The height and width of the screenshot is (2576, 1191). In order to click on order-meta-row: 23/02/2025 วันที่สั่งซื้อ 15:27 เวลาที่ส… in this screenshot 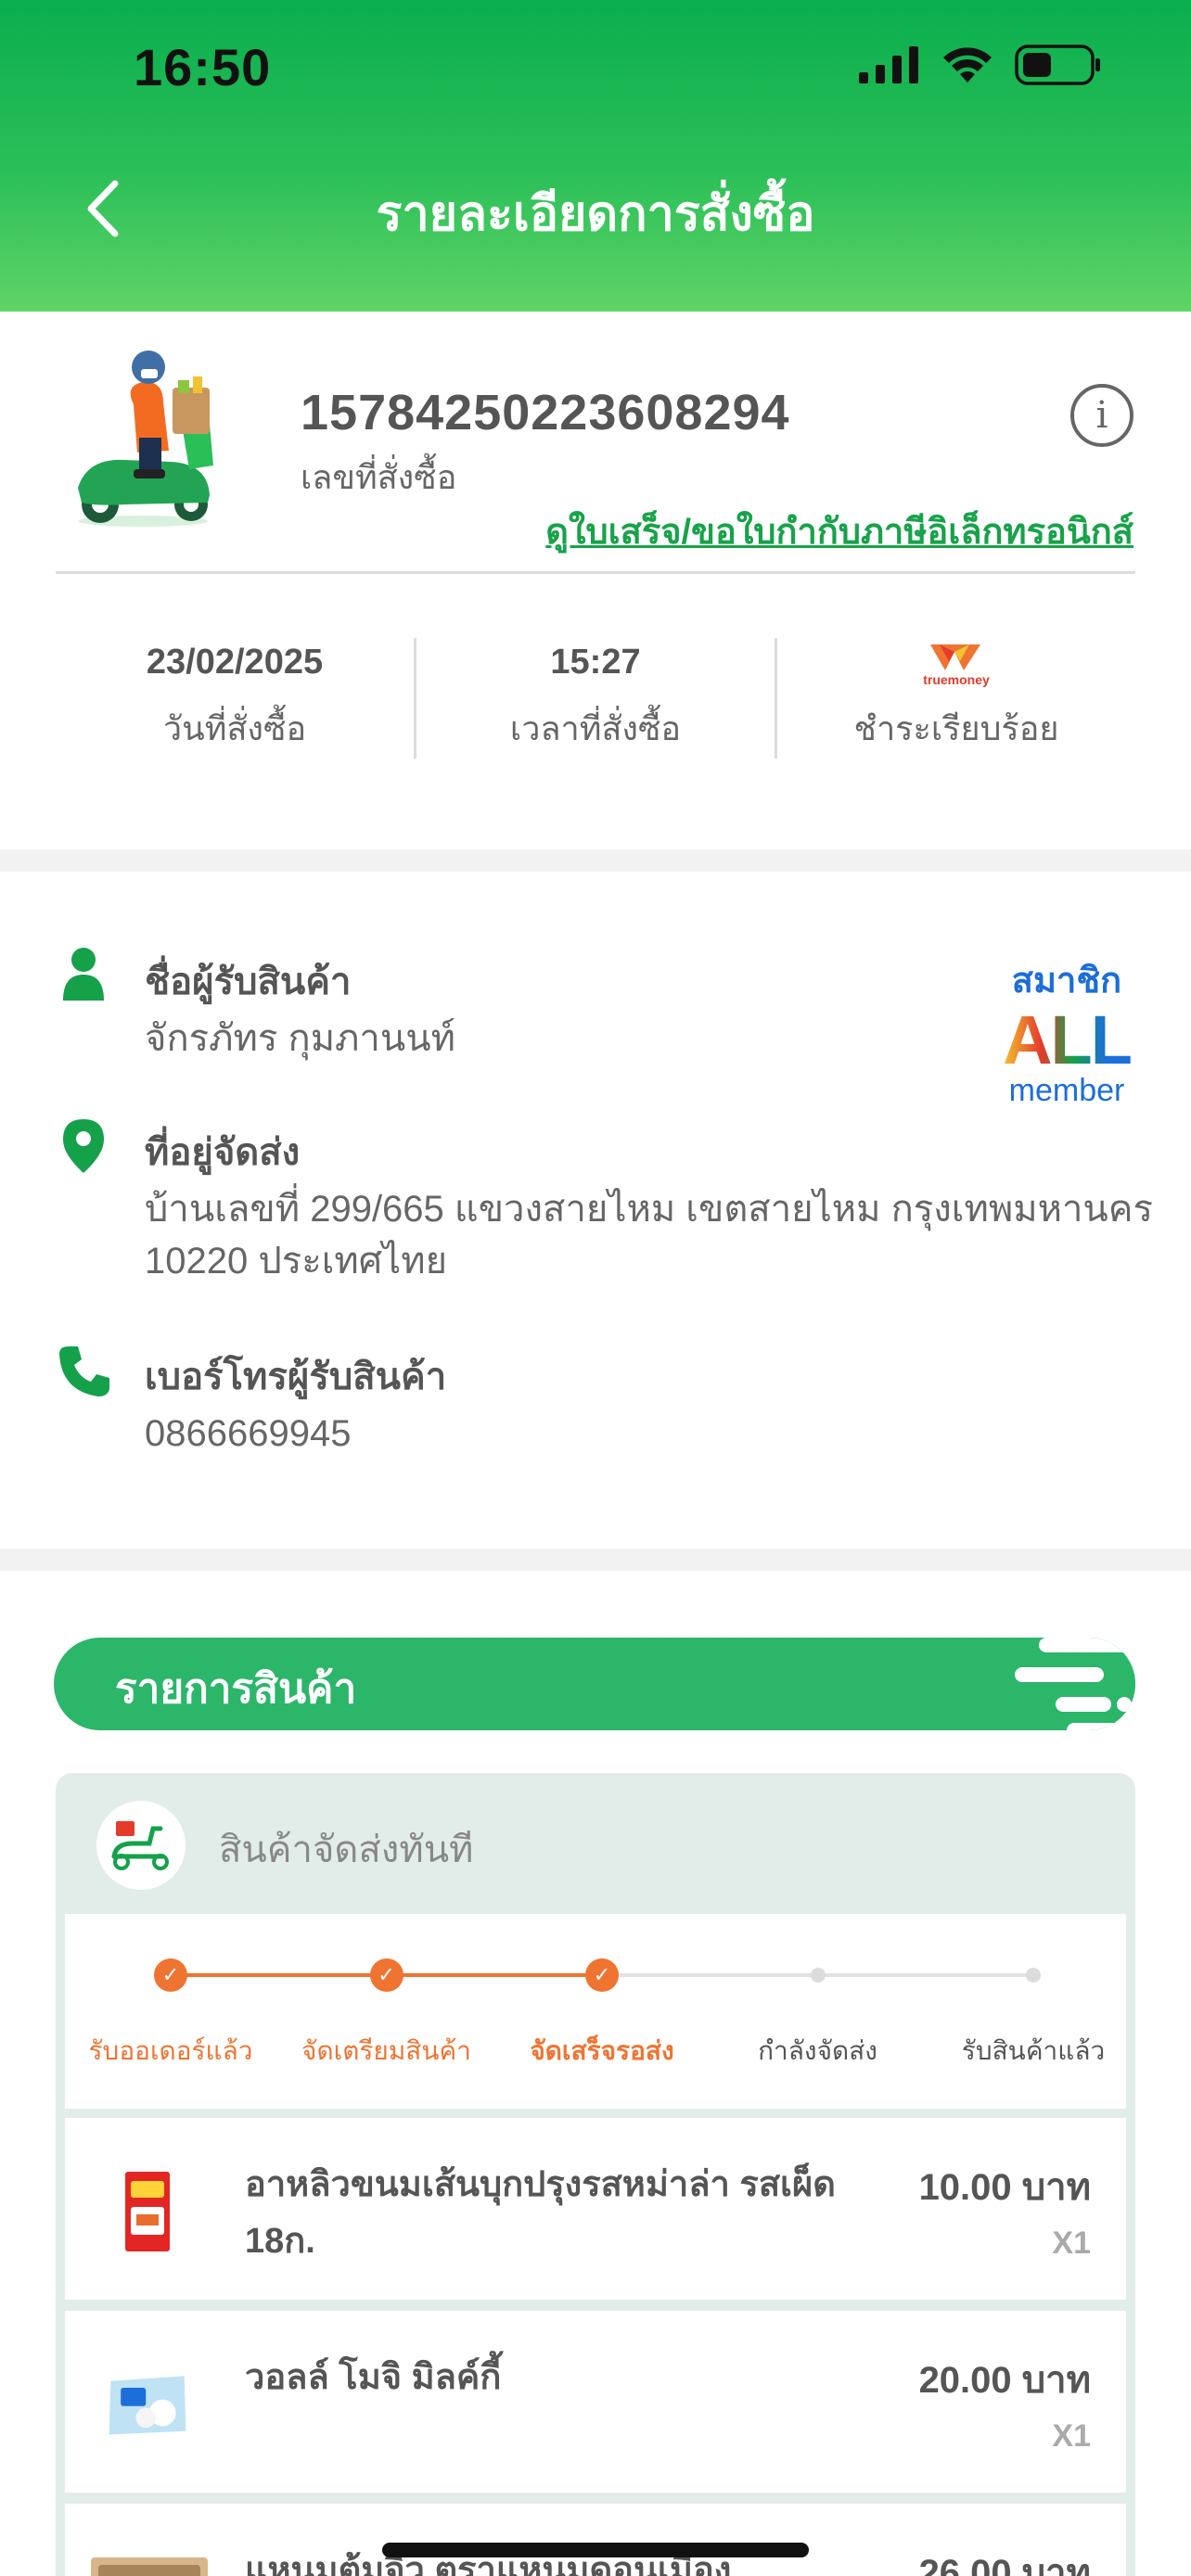, I will do `click(595, 699)`.